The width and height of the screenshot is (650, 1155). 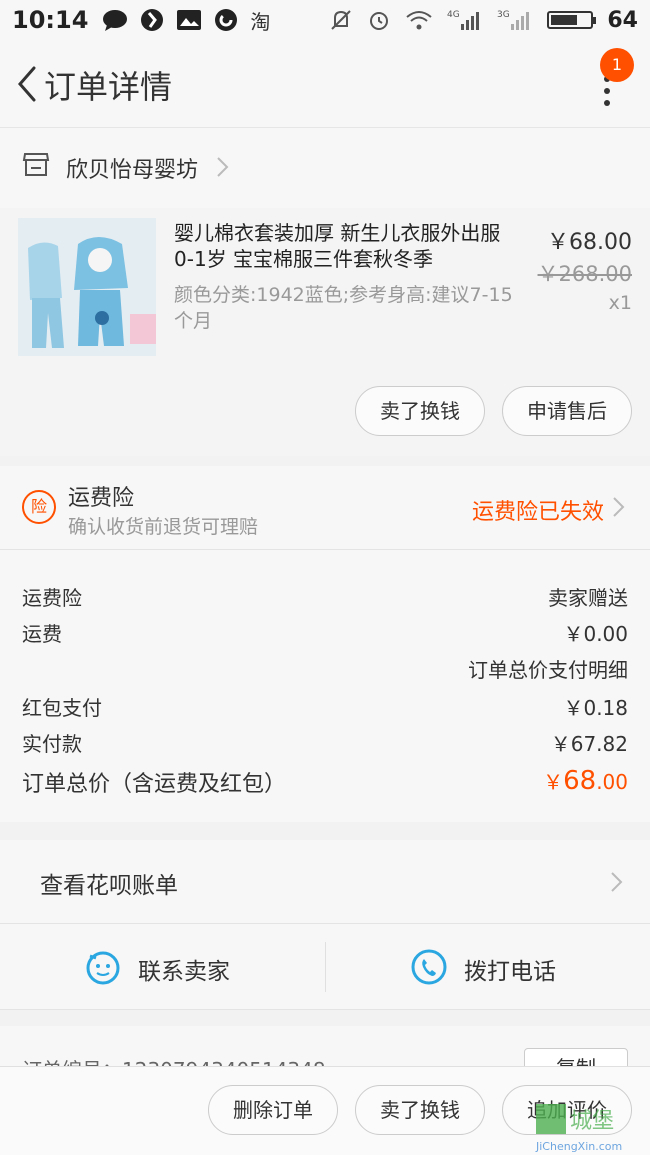 I want to click on contact-bar: 联系卖家 拨打电话, so click(x=325, y=967).